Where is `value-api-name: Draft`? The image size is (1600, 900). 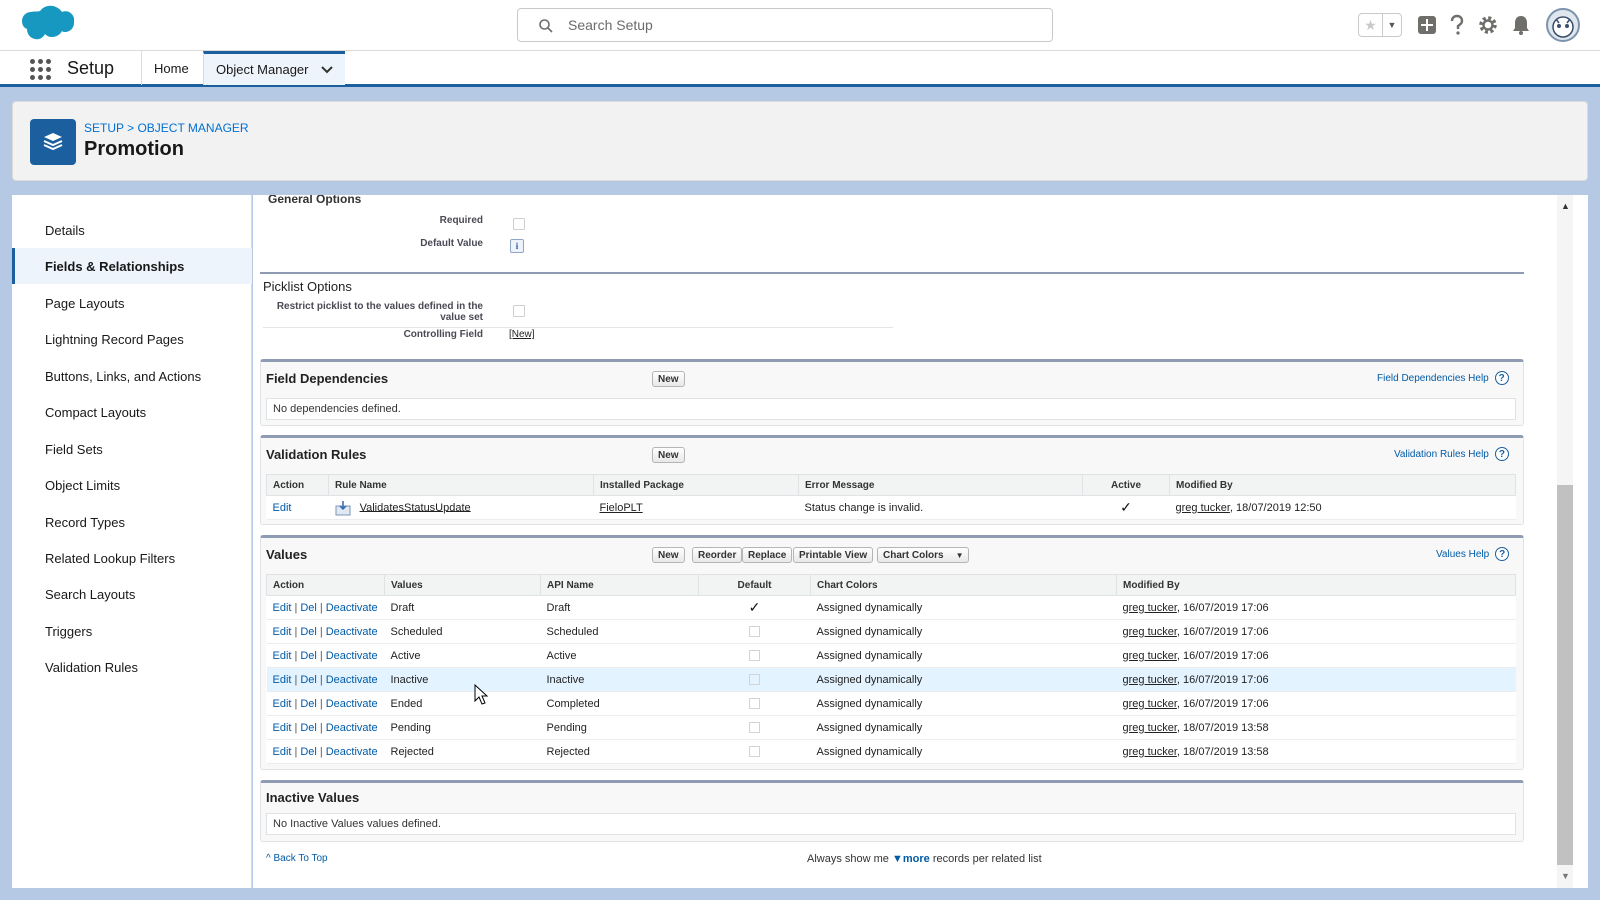 value-api-name: Draft is located at coordinates (619, 607).